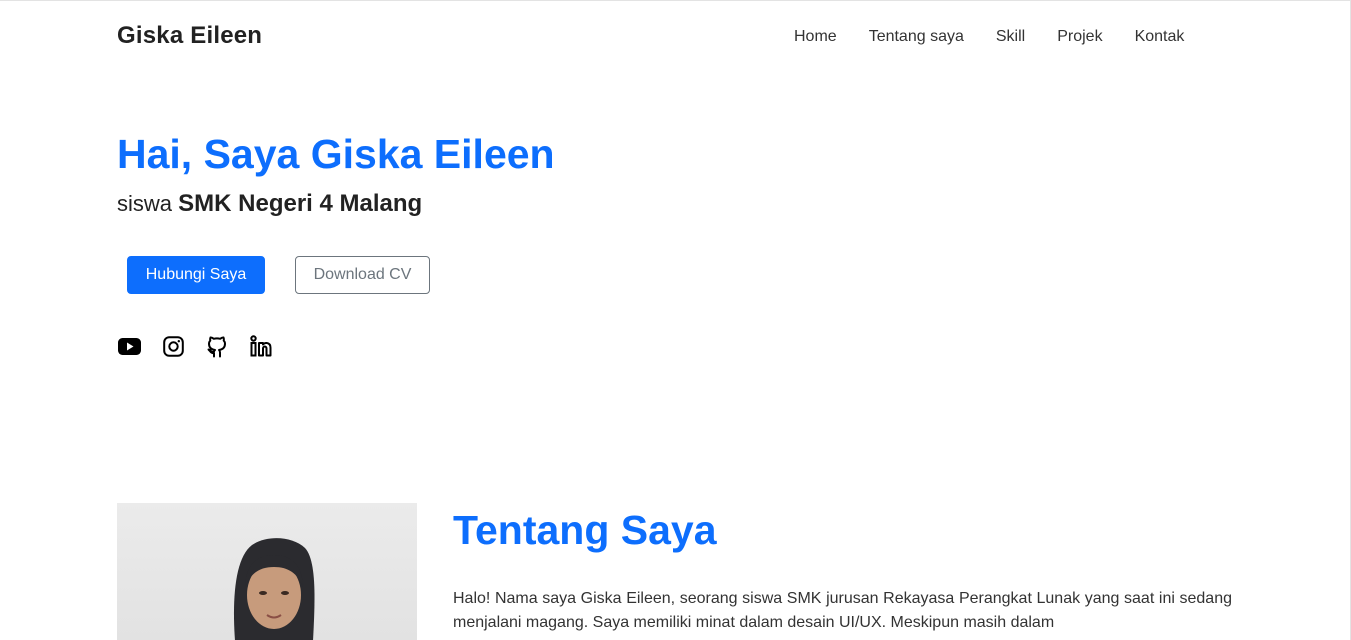 The height and width of the screenshot is (640, 1351). What do you see at coordinates (173, 346) in the screenshot?
I see `instagram-icon` at bounding box center [173, 346].